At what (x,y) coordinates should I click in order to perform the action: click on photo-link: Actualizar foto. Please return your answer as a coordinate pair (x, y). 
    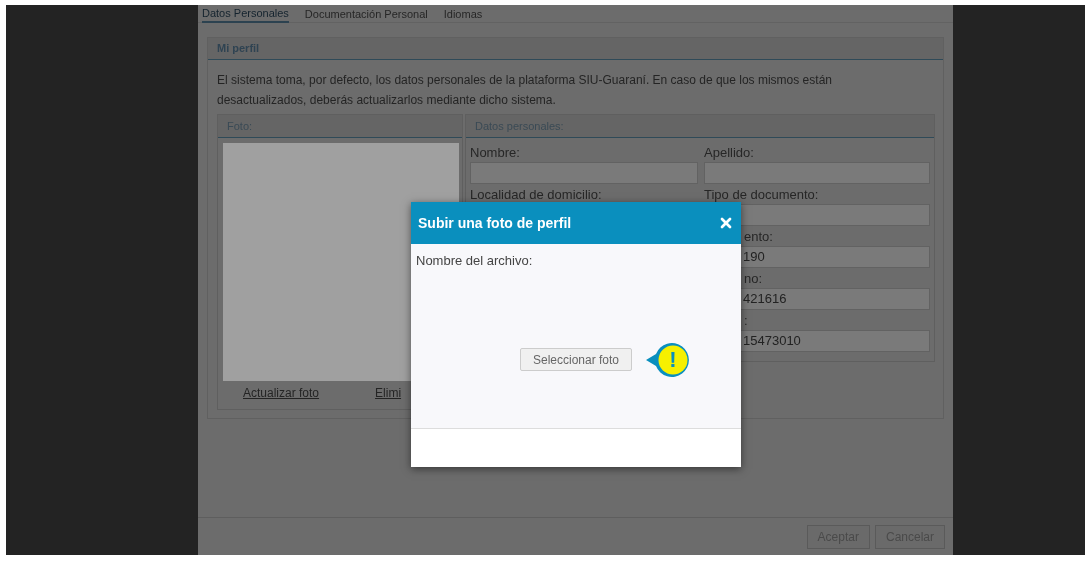
    Looking at the image, I should click on (281, 393).